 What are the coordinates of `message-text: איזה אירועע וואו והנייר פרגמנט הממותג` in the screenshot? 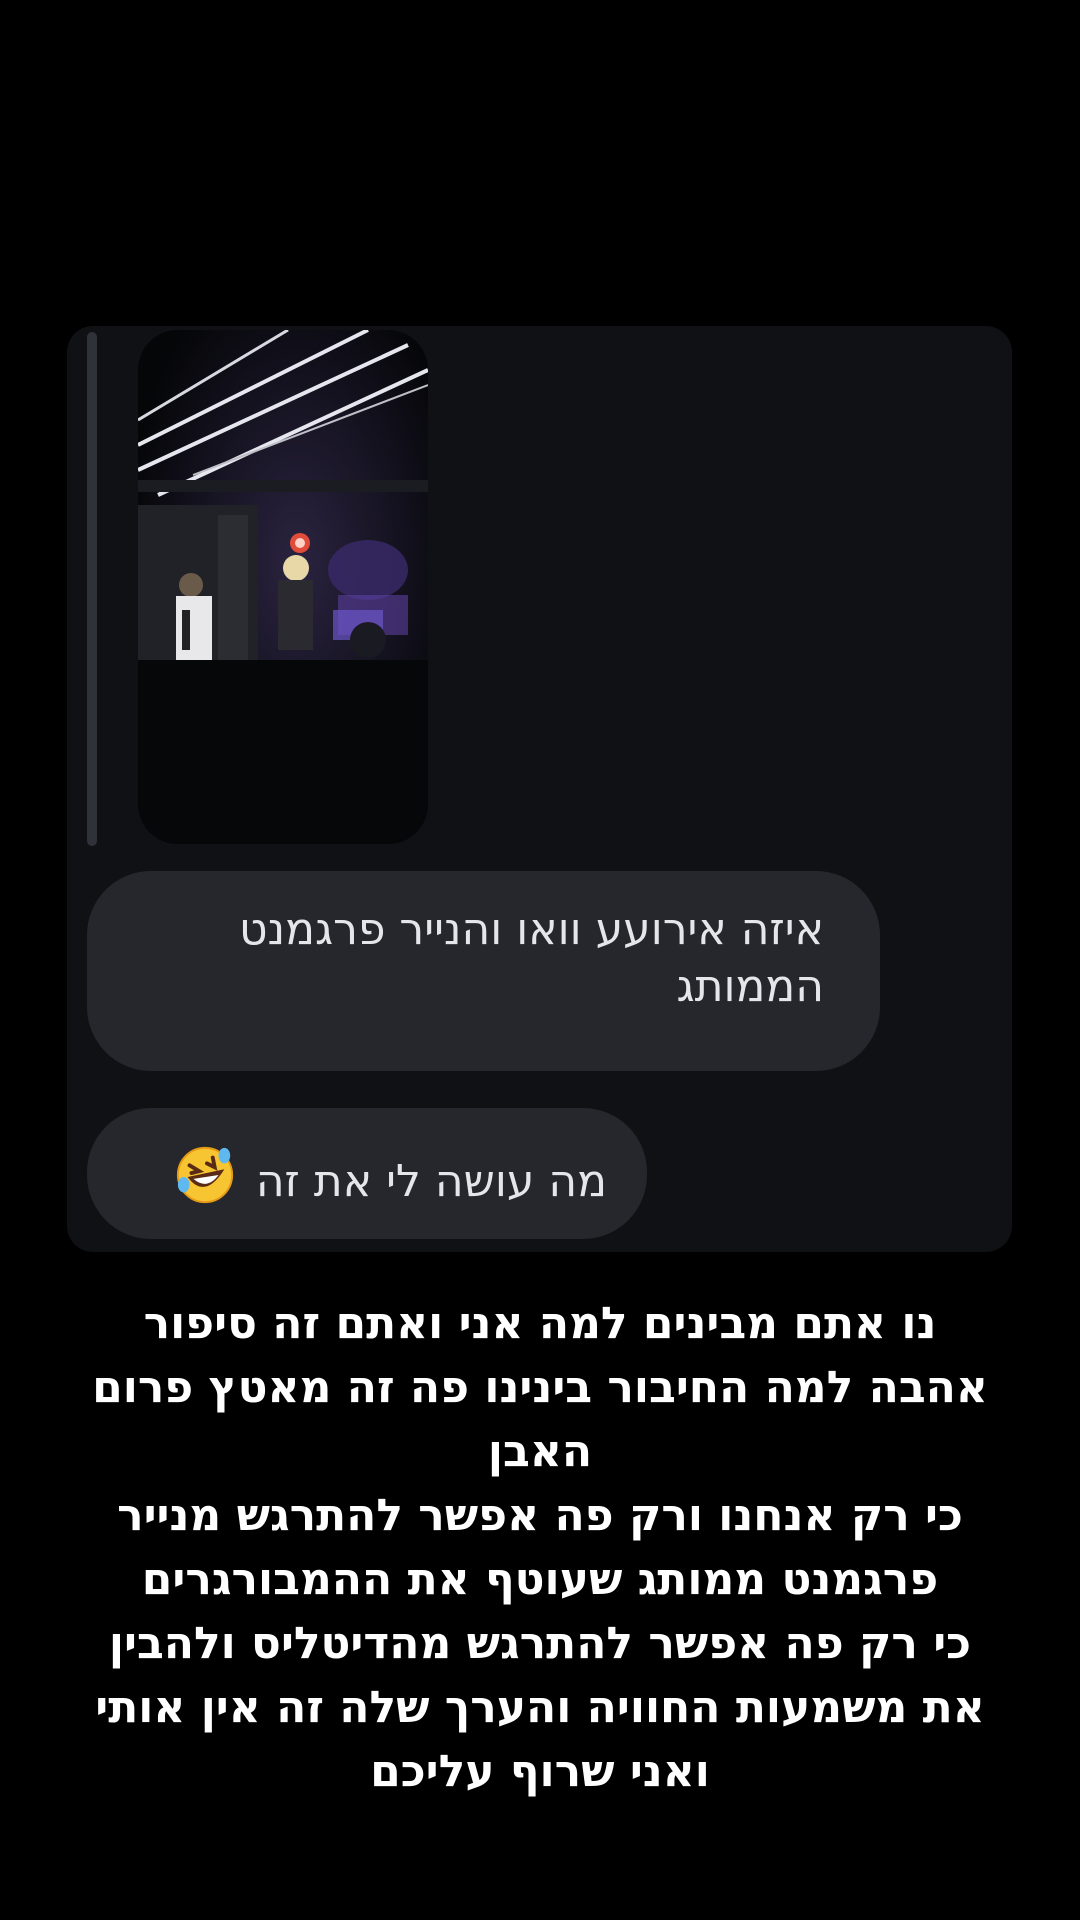 It's located at (531, 958).